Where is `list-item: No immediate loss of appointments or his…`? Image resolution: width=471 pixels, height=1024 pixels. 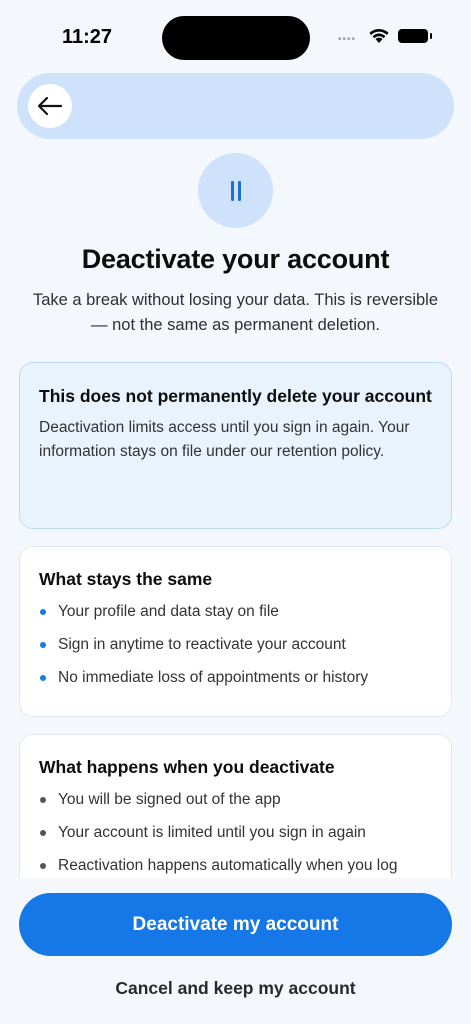 list-item: No immediate loss of appointments or his… is located at coordinates (236, 678).